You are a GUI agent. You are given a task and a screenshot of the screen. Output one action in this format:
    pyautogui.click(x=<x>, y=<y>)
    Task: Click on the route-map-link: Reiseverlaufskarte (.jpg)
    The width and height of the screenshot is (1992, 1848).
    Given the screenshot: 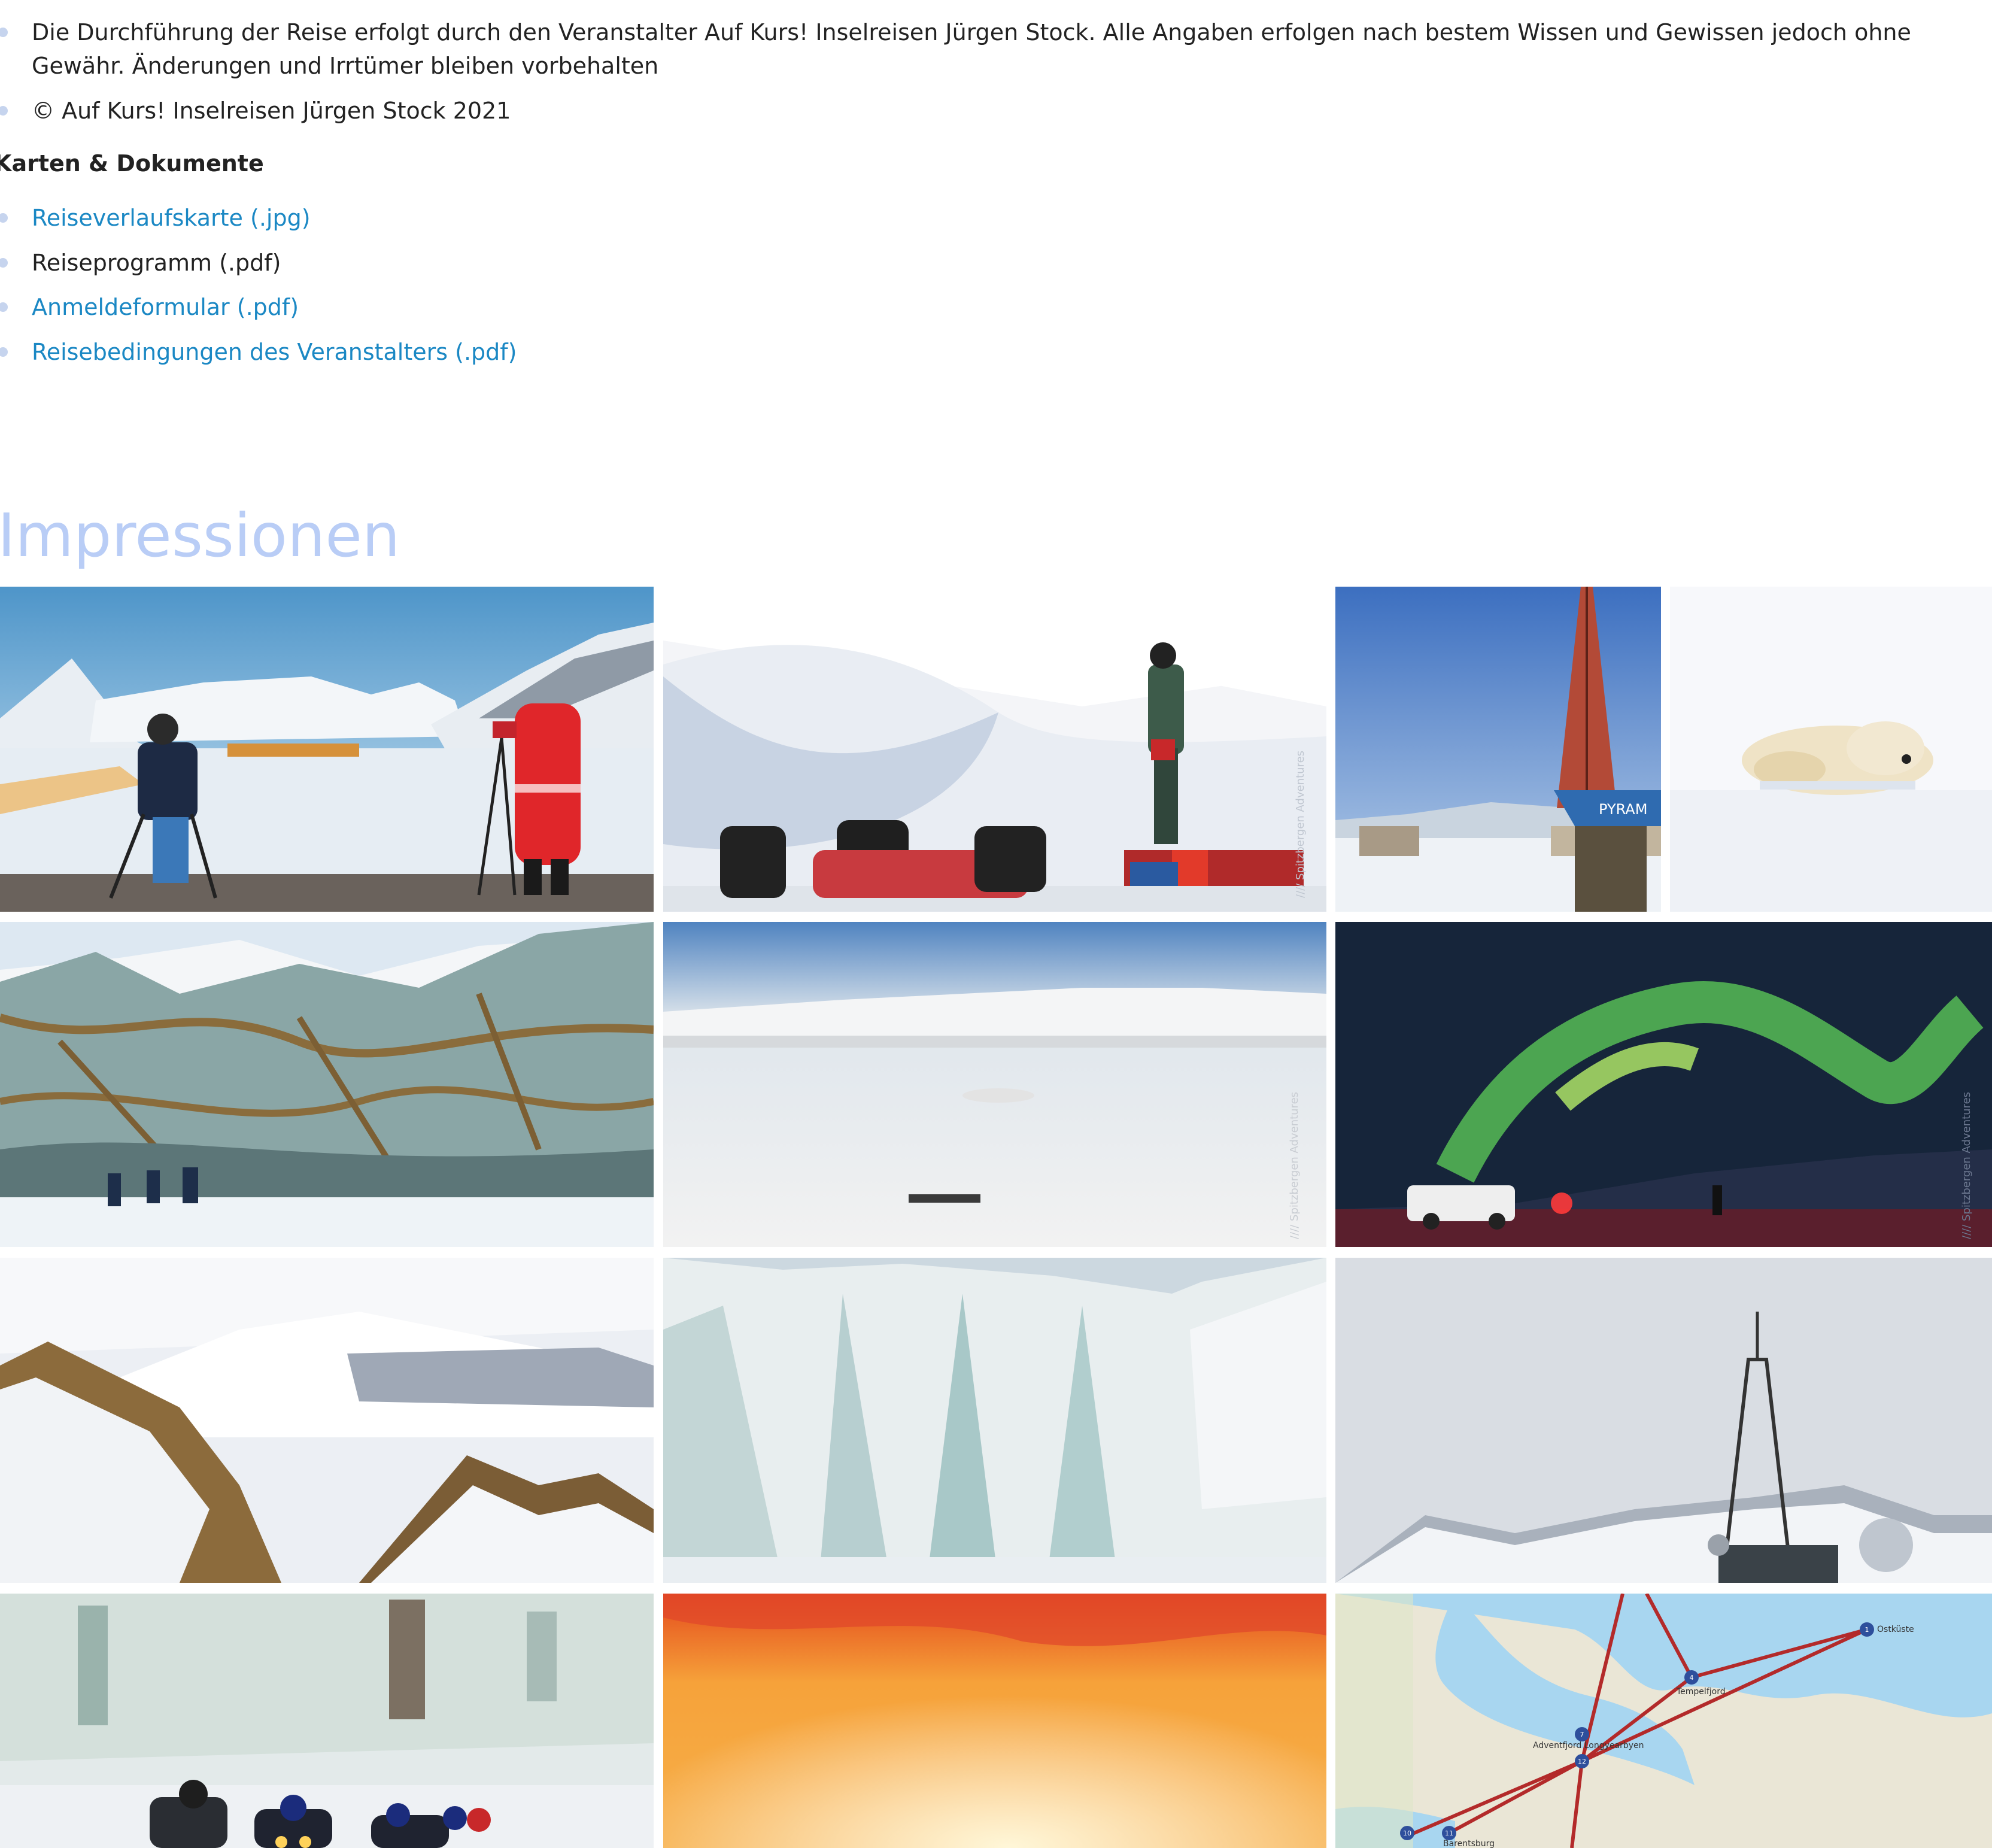 What is the action you would take?
    pyautogui.click(x=171, y=218)
    